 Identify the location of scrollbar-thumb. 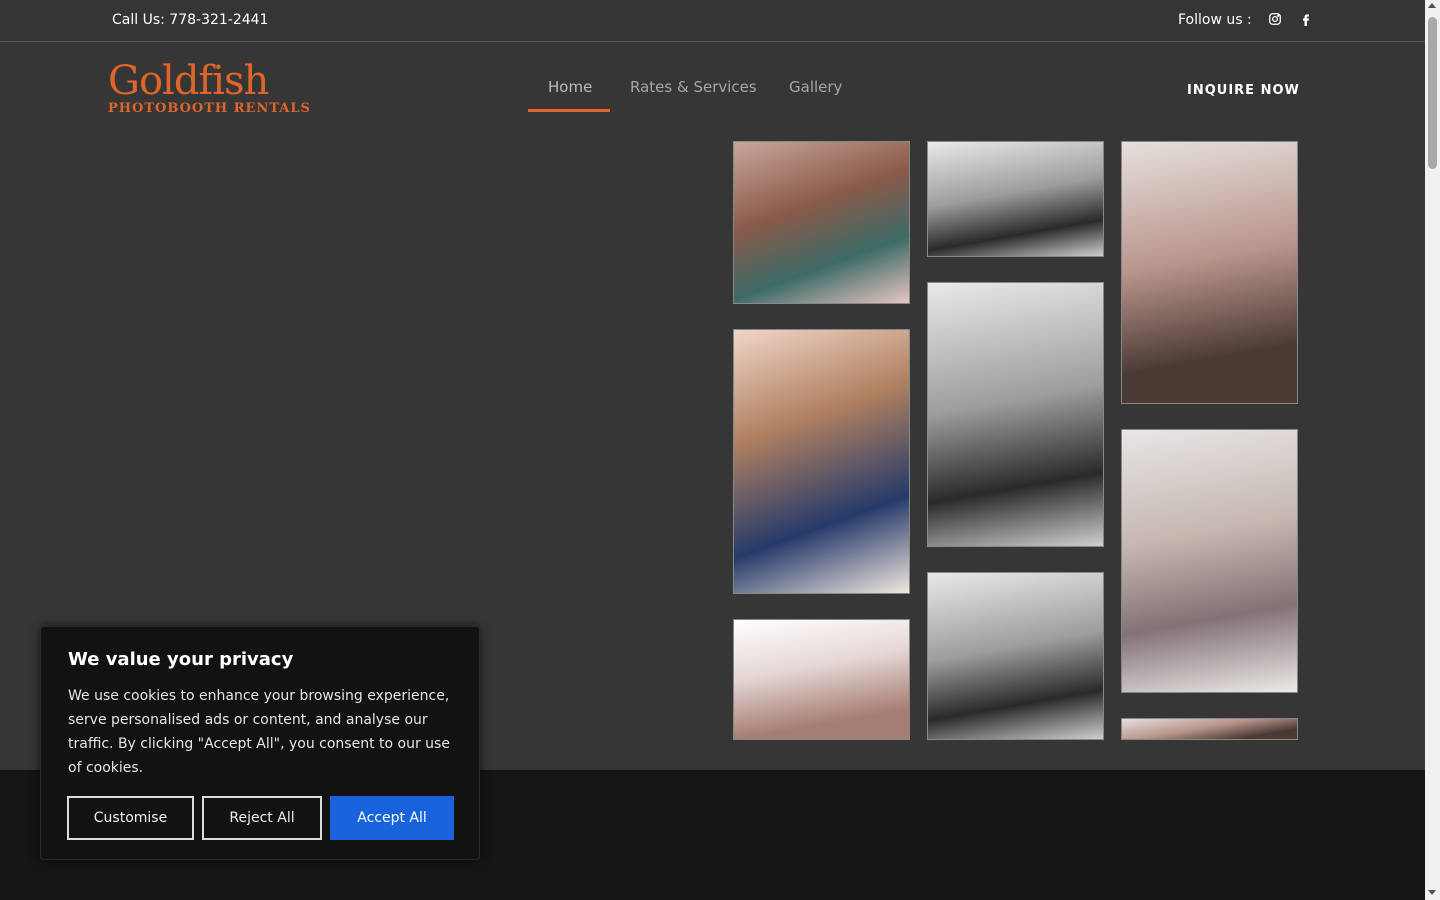
(1432, 93).